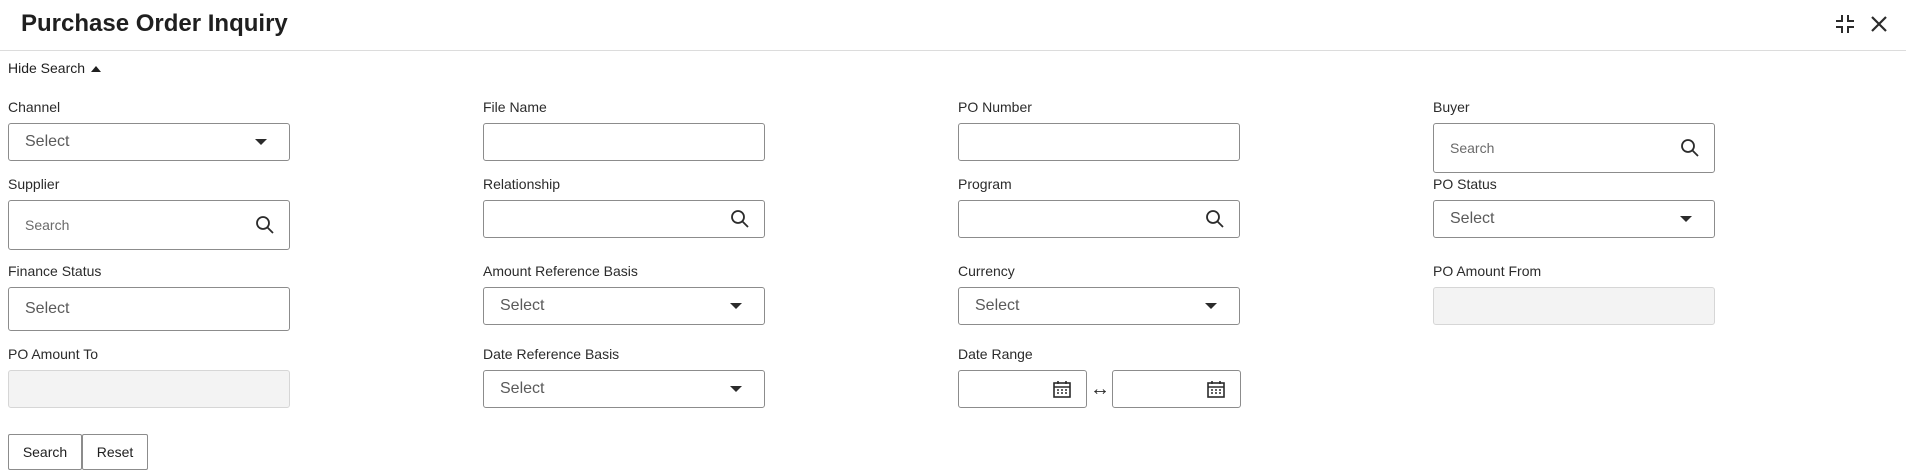 The width and height of the screenshot is (1906, 474). What do you see at coordinates (1176, 389) in the screenshot?
I see `date-range-end-input` at bounding box center [1176, 389].